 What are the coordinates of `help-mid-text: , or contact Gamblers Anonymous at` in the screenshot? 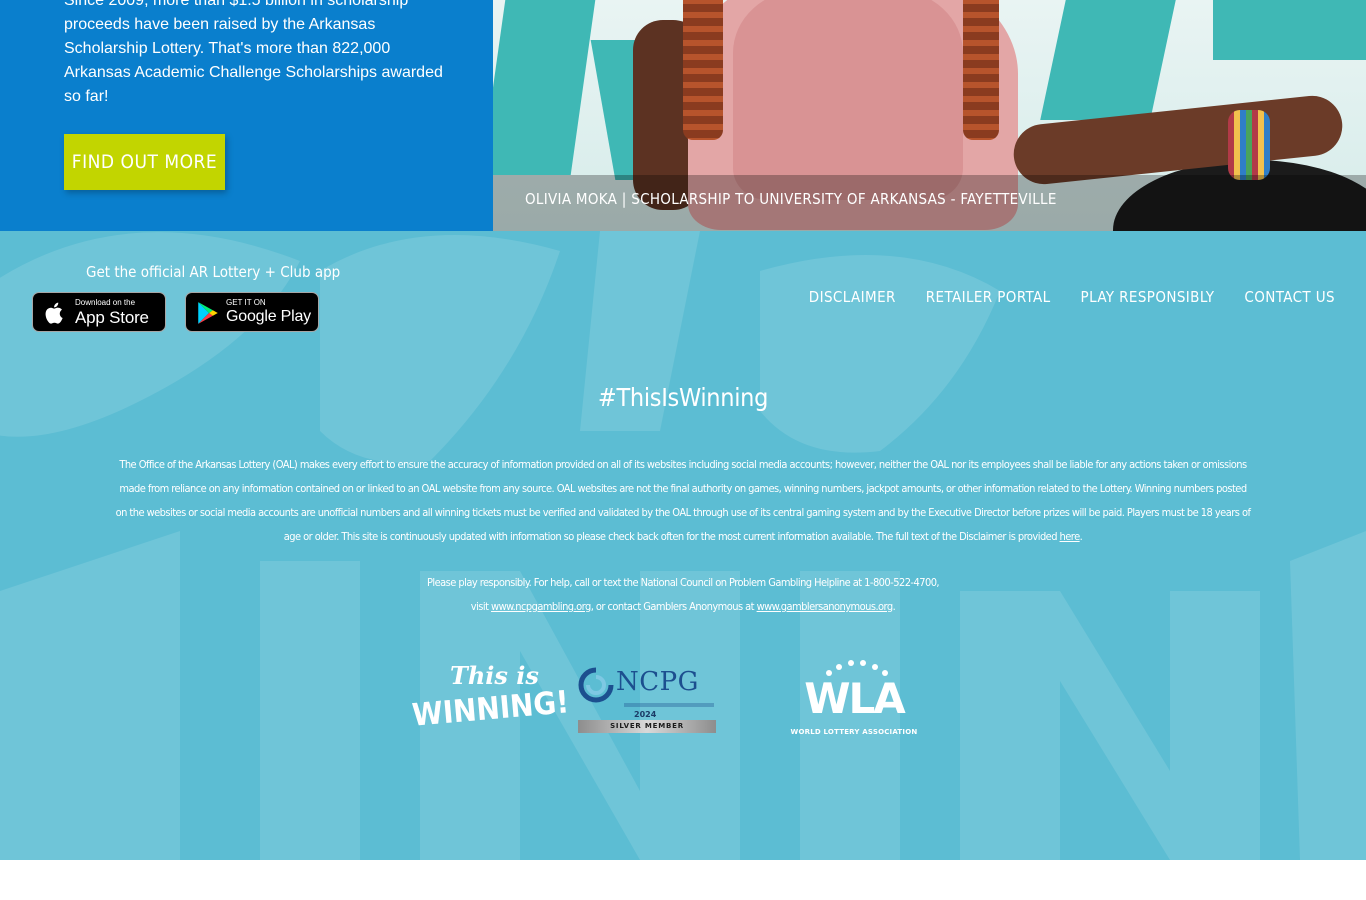 It's located at (673, 606).